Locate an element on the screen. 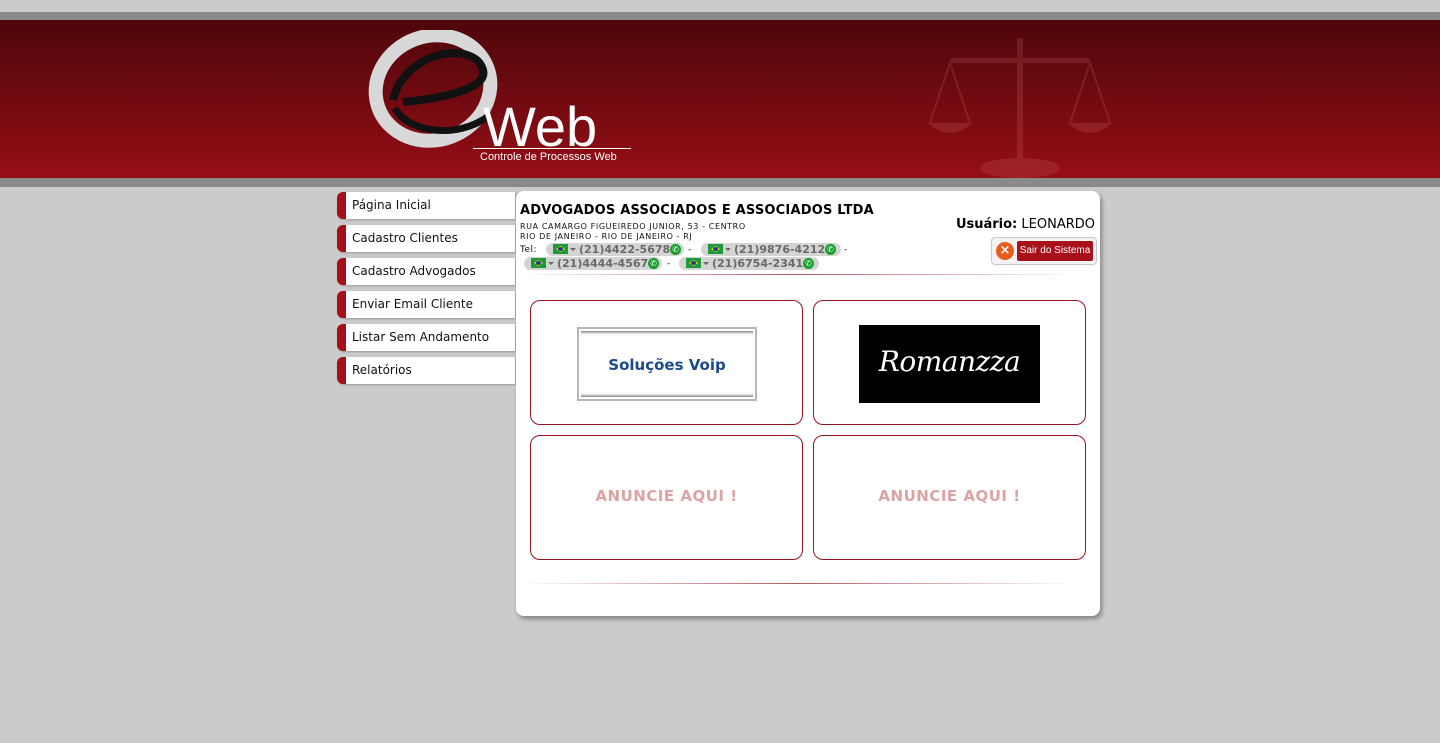 The width and height of the screenshot is (1440, 743). sidebar-item-listar-sem-andamento: Listar Sem Andamento is located at coordinates (426, 337).